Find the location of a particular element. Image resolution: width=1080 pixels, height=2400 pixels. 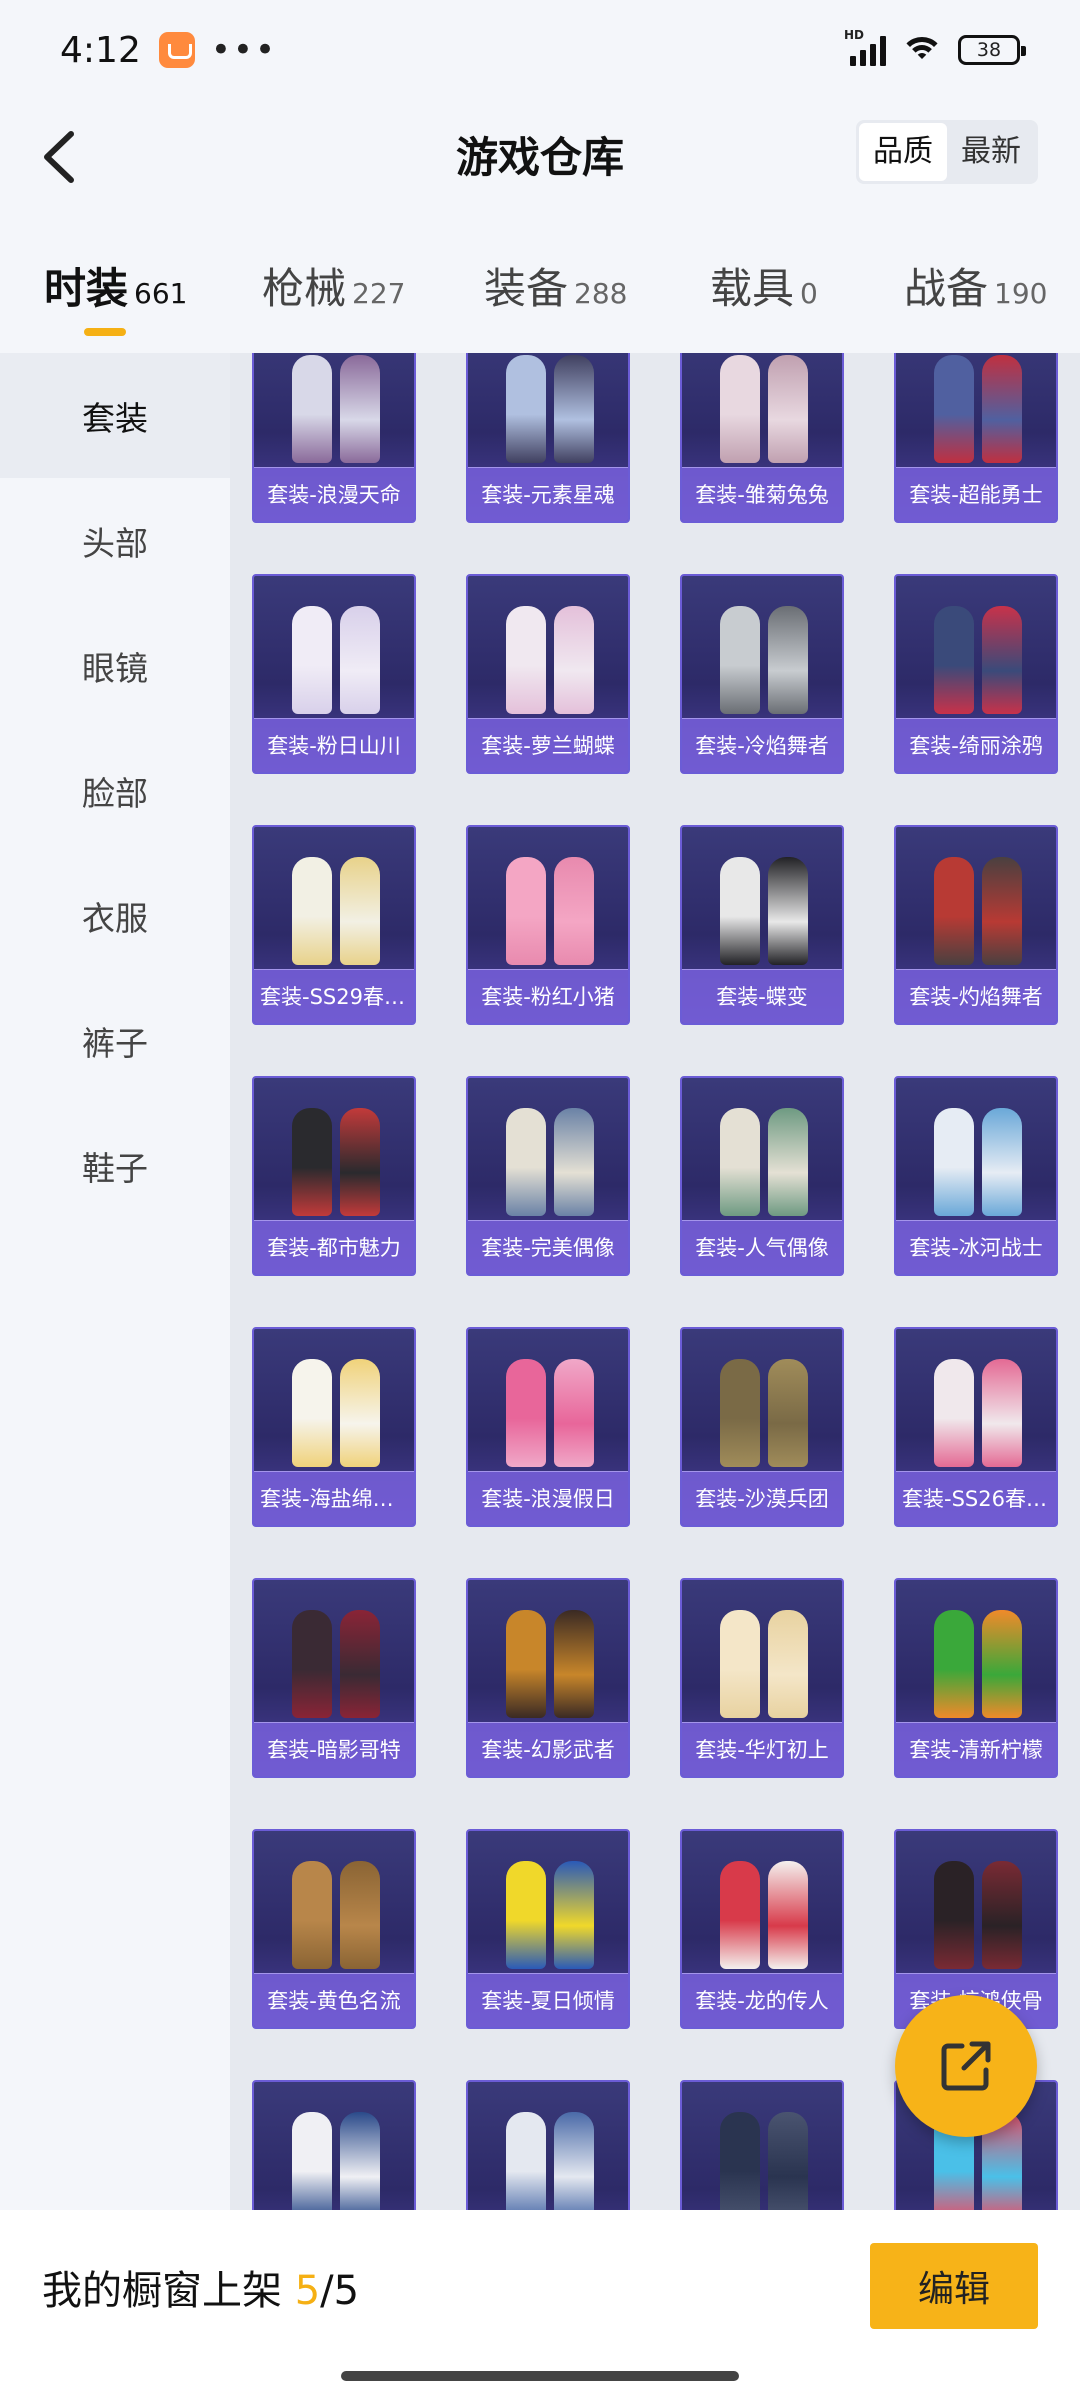

suit-item-card: 套装-SS26春季套装 is located at coordinates (976, 1427).